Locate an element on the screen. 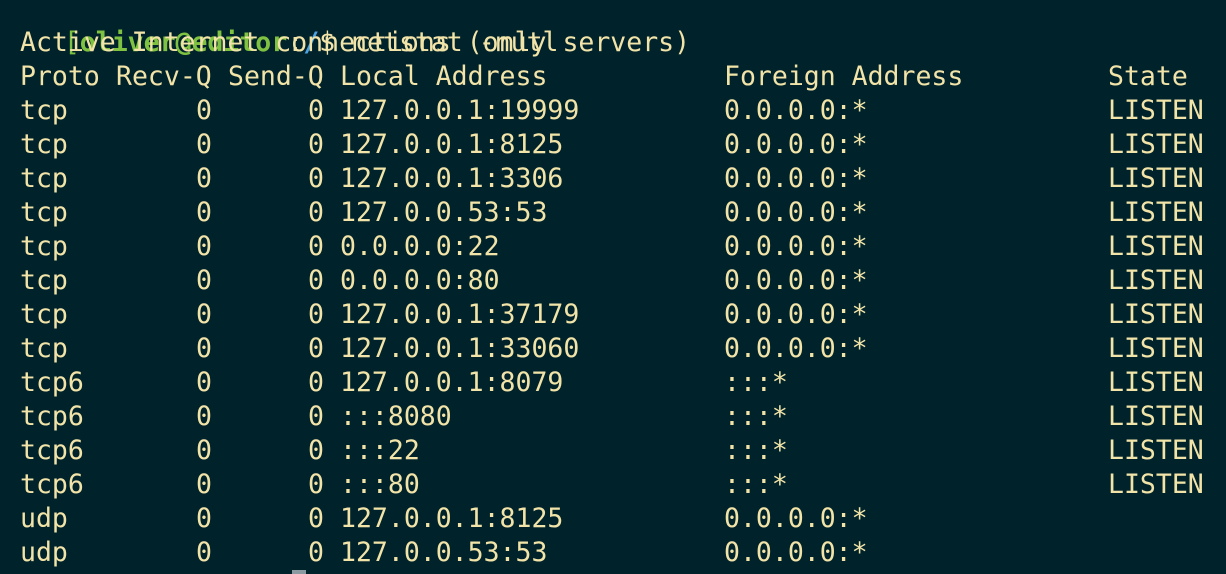  table-row: tcp 0 0 127.0.0.1:37179 0.0.0.0:* LISTEN is located at coordinates (613, 315).